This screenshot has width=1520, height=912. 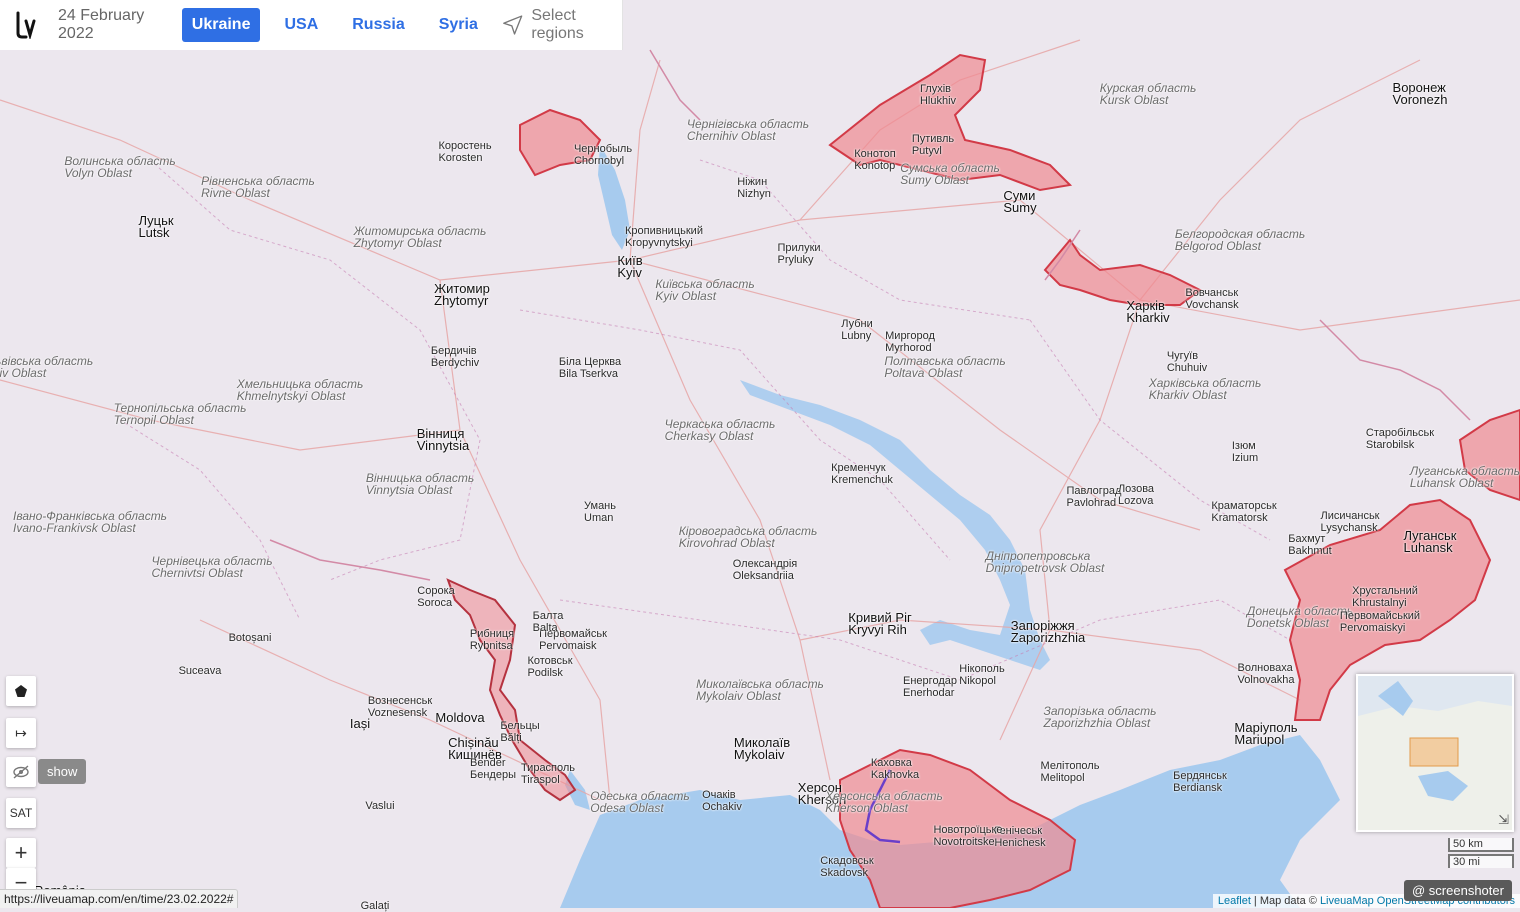 I want to click on map-label: Хрустальний Khrustalnyi, so click(x=1385, y=597).